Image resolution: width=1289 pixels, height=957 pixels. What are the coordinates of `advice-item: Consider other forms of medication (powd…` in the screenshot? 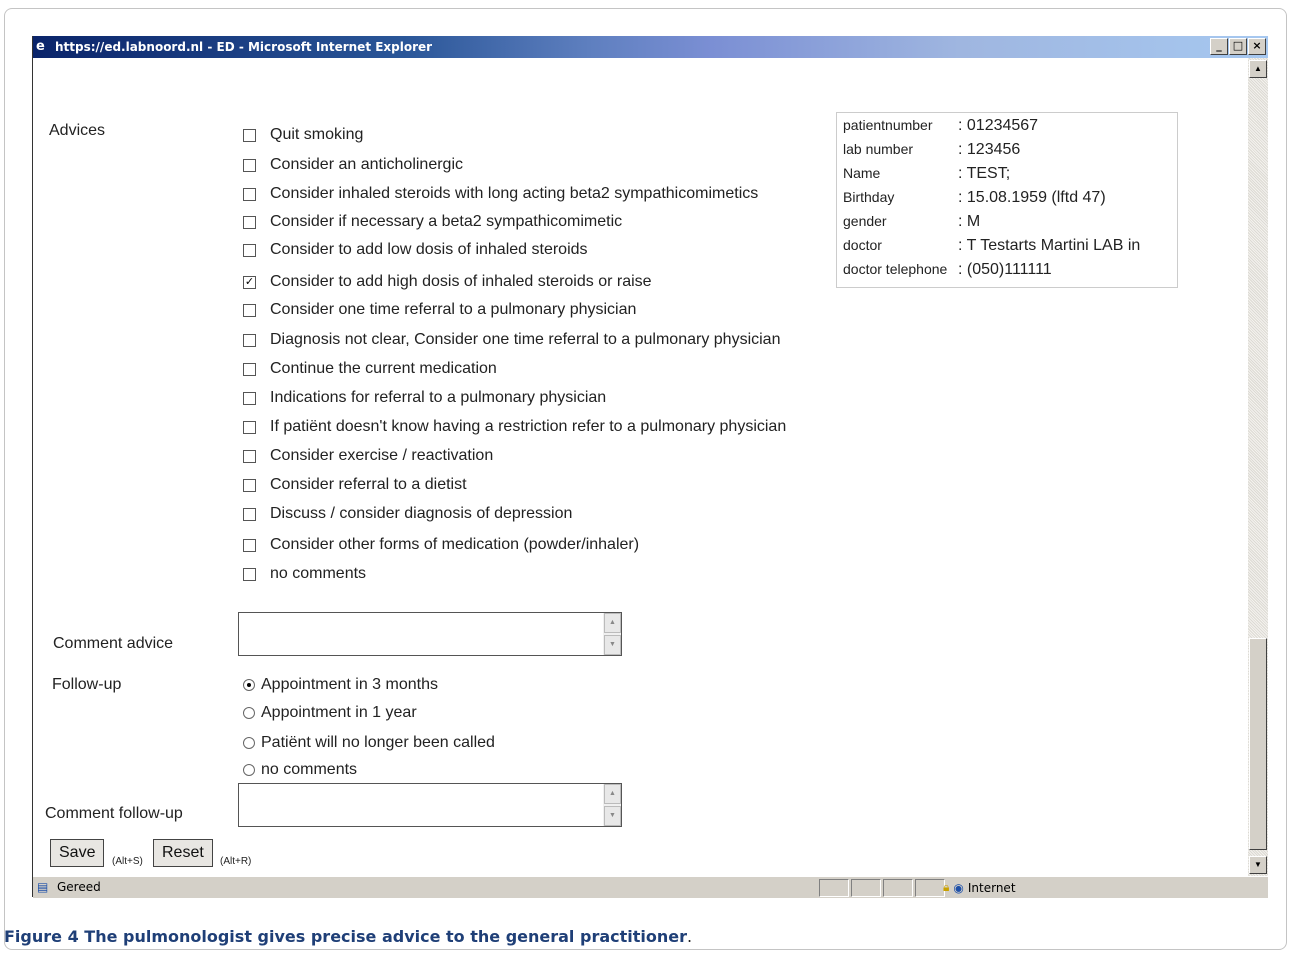 It's located at (441, 545).